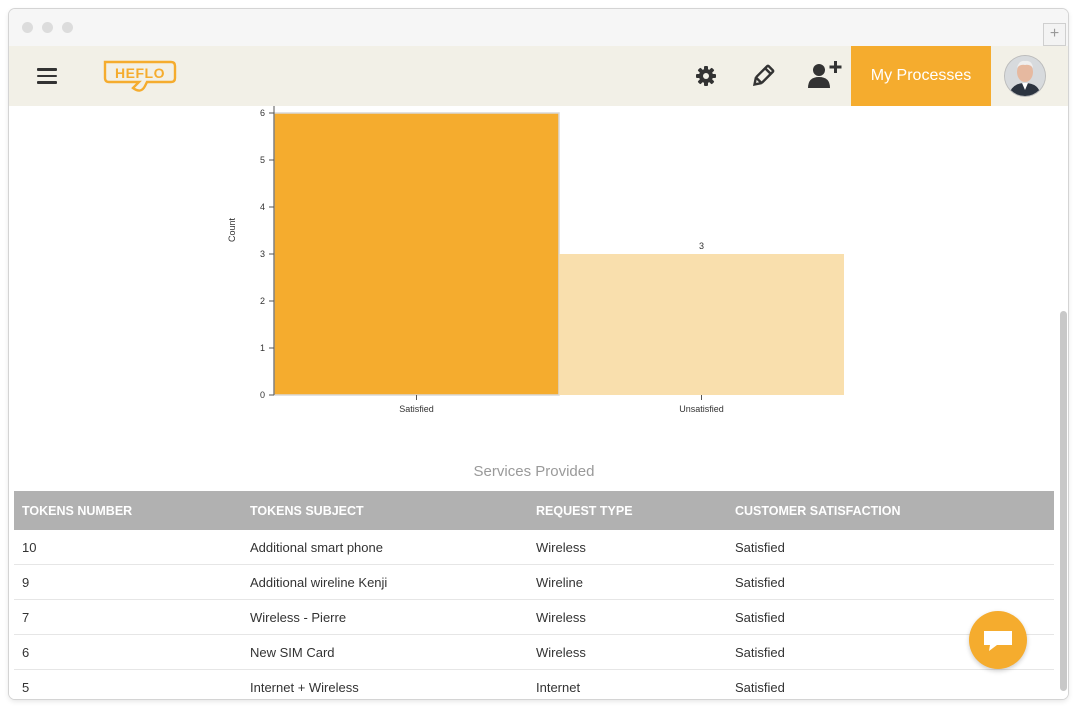  What do you see at coordinates (701, 246) in the screenshot?
I see `bar-data-label: 3` at bounding box center [701, 246].